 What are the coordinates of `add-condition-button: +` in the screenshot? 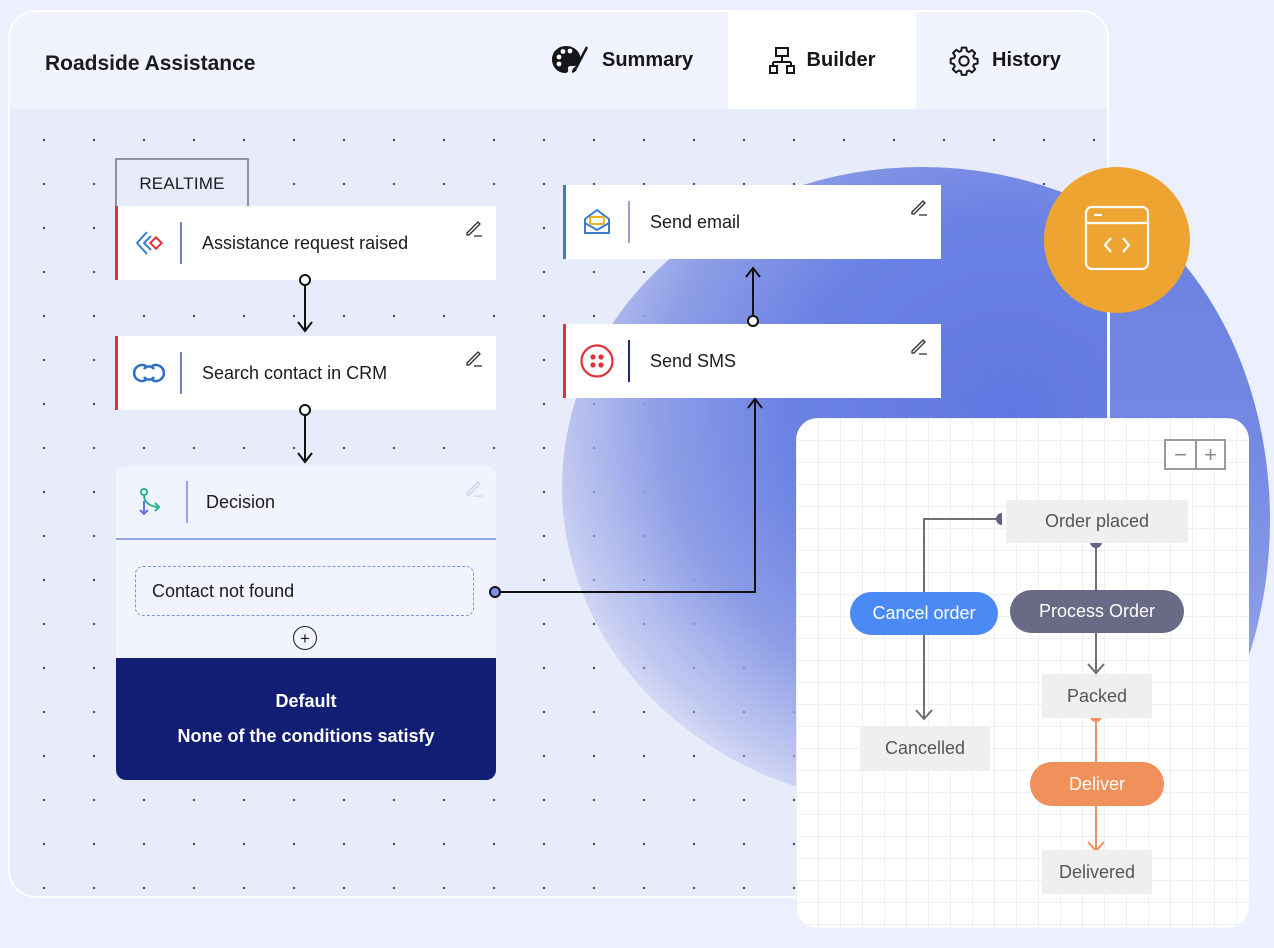 It's located at (305, 638).